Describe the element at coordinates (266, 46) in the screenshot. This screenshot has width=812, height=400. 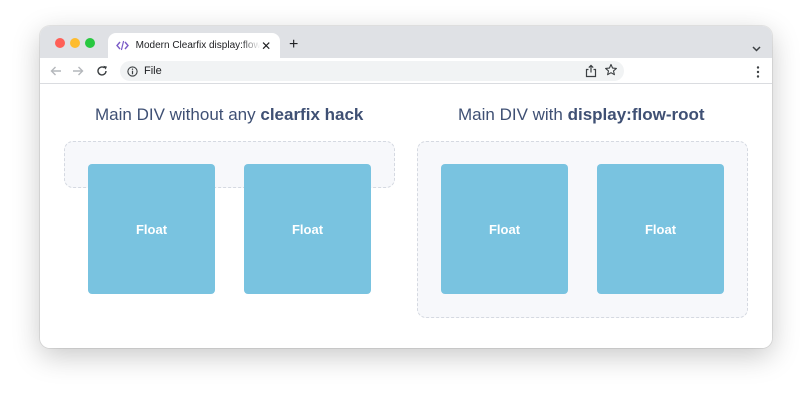
I see `tab-close-icon: ✕` at that location.